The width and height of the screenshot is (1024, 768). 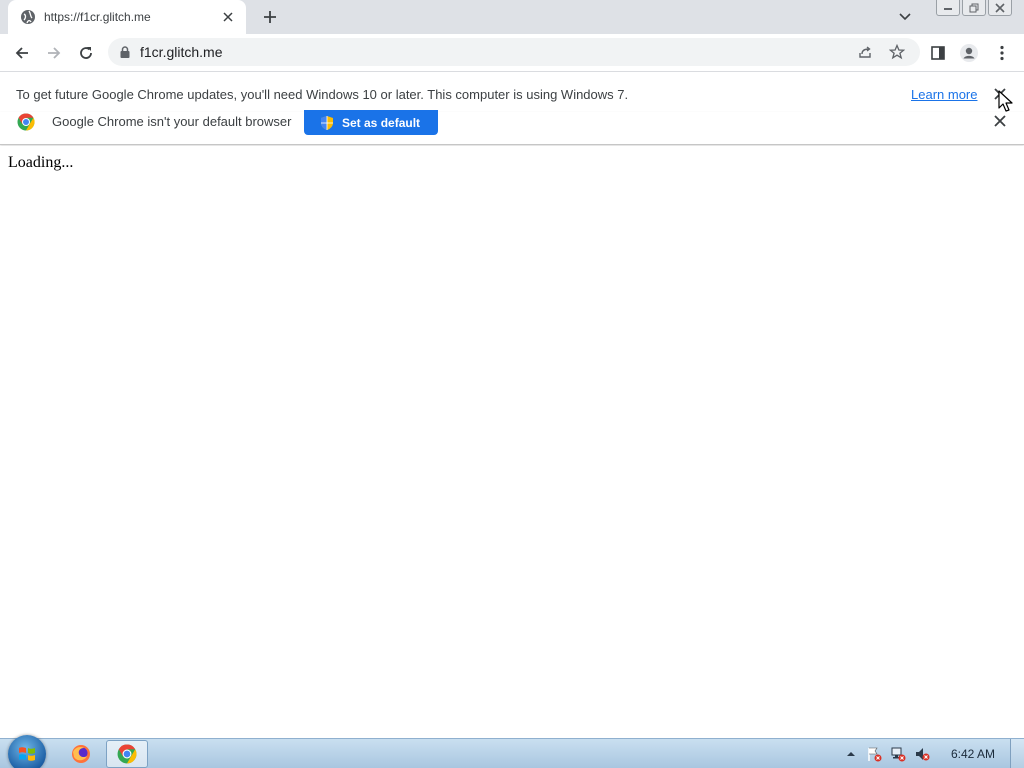 What do you see at coordinates (905, 17) in the screenshot?
I see `tab-search-chevron-icon` at bounding box center [905, 17].